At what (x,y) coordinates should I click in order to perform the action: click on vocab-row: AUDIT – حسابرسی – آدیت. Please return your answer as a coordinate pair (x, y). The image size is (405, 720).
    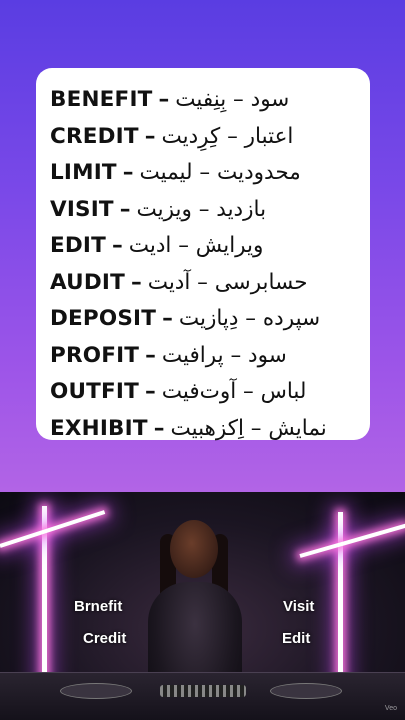
    Looking at the image, I should click on (205, 283).